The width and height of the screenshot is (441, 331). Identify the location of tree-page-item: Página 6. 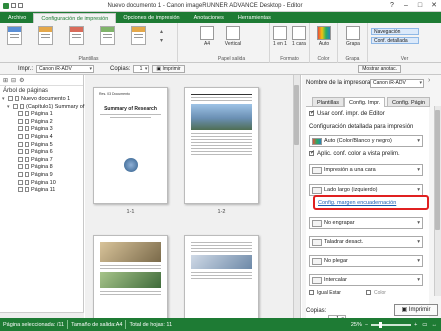
(41, 153).